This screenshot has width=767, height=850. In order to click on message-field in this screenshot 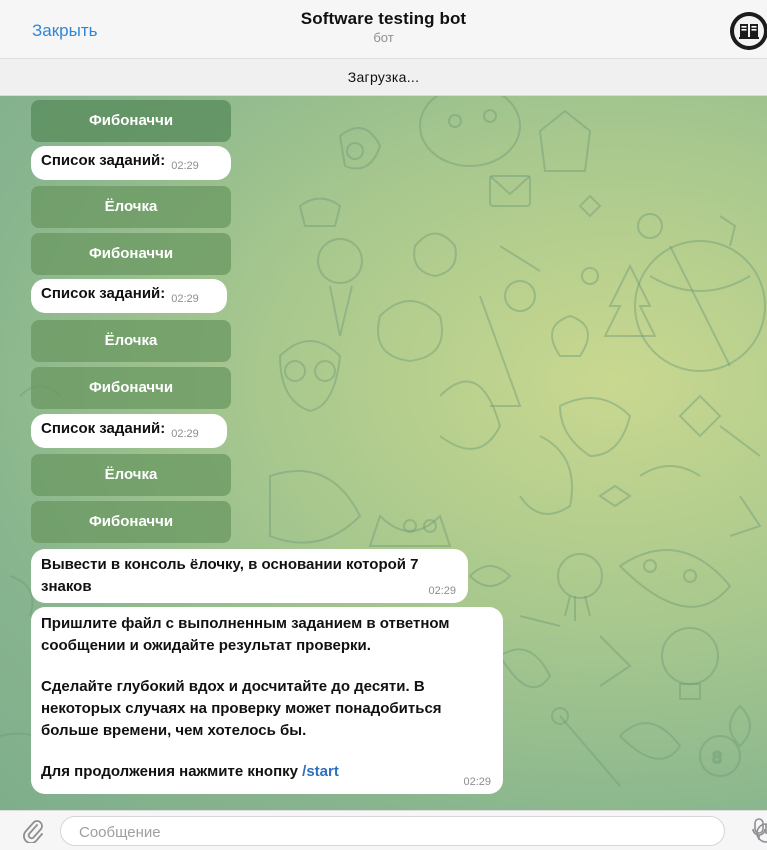, I will do `click(413, 831)`.